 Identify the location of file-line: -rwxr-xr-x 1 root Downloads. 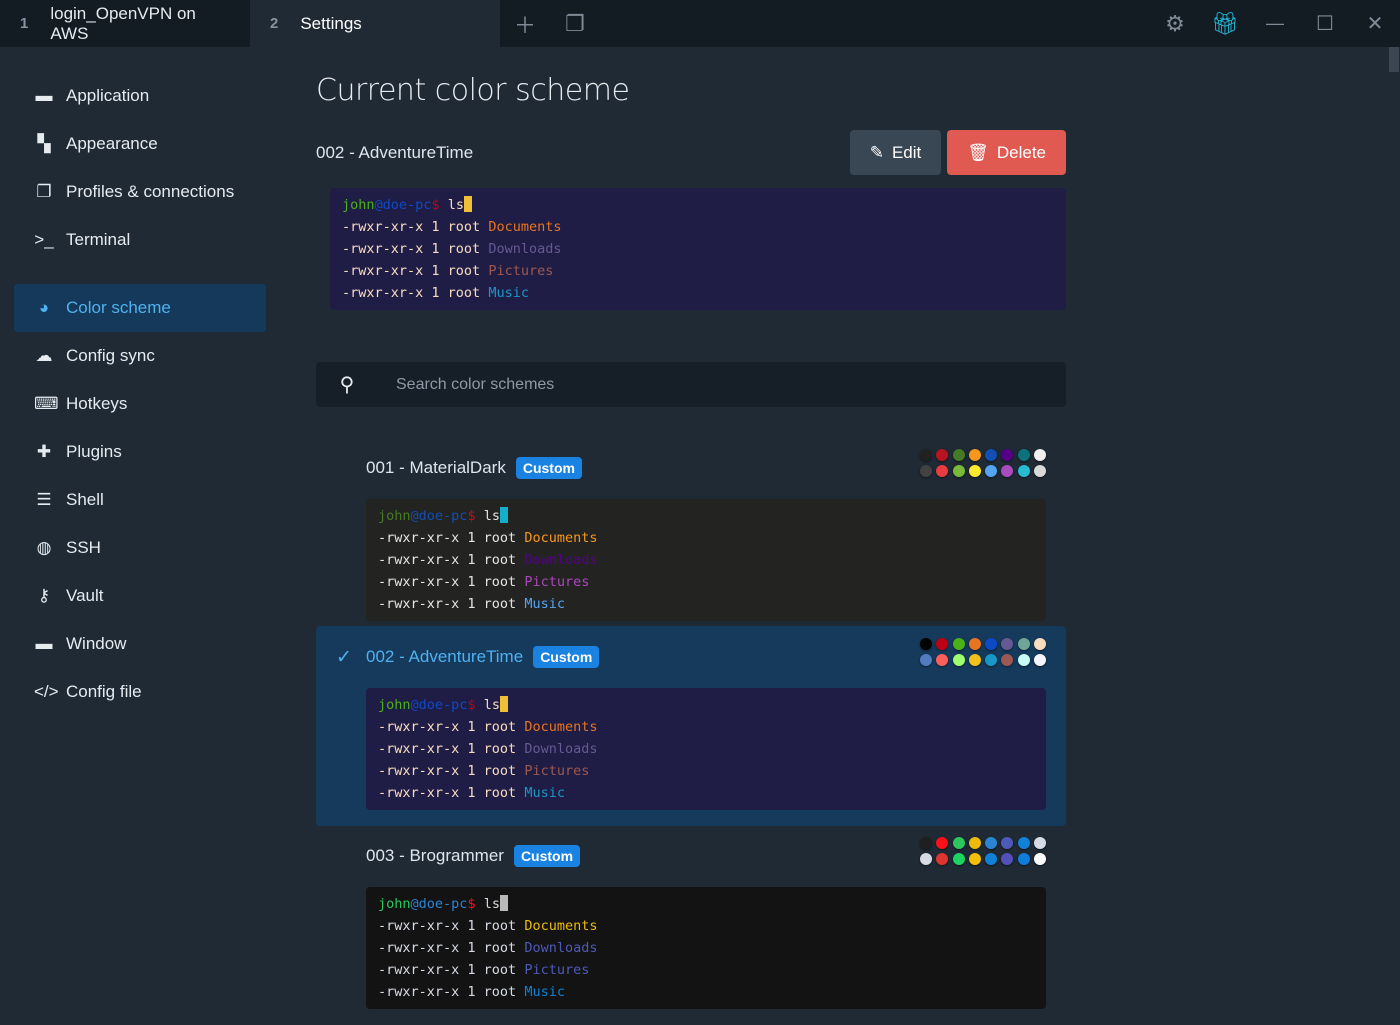
(698, 249).